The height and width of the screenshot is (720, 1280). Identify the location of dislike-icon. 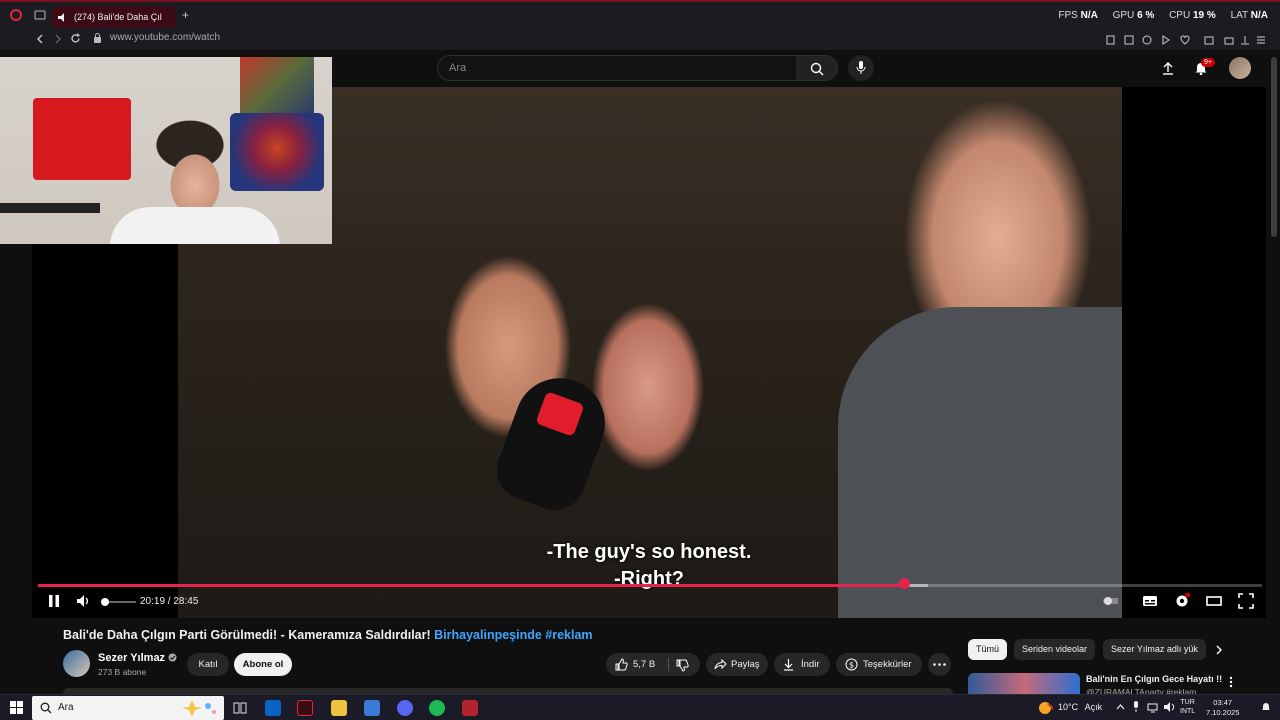
(682, 665).